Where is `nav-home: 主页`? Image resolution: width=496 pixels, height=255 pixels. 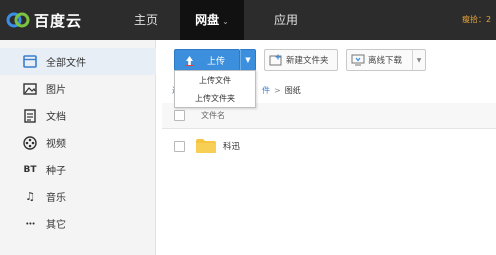
nav-home: 主页 is located at coordinates (146, 20).